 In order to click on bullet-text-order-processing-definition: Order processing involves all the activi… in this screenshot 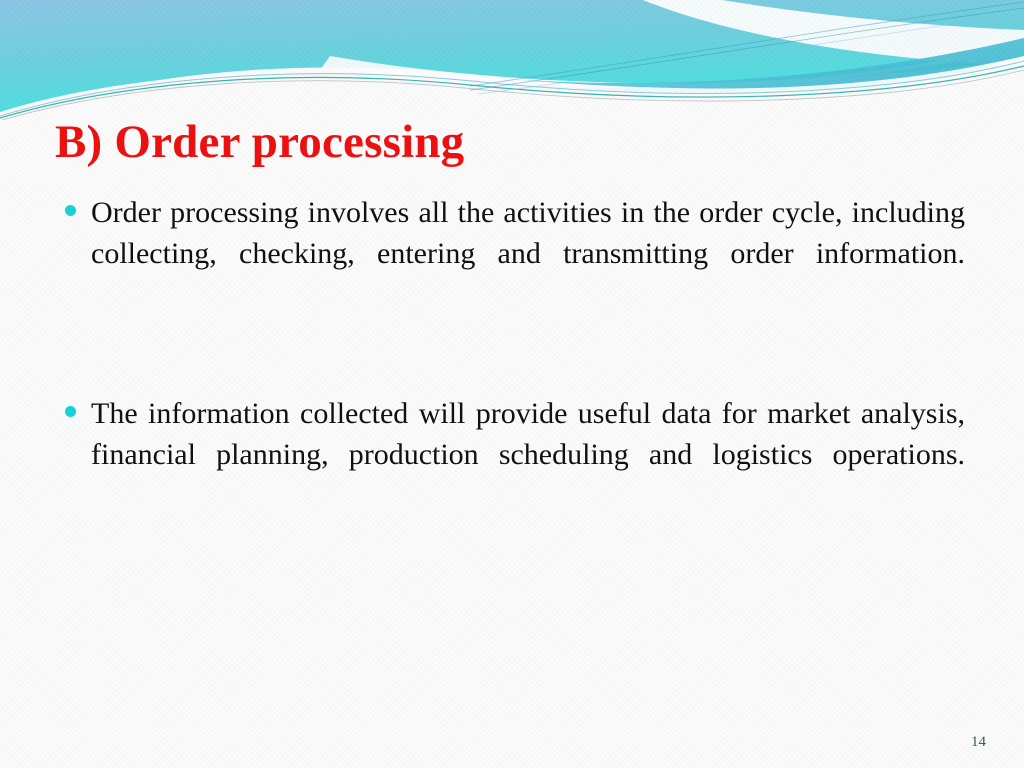, I will do `click(528, 233)`.